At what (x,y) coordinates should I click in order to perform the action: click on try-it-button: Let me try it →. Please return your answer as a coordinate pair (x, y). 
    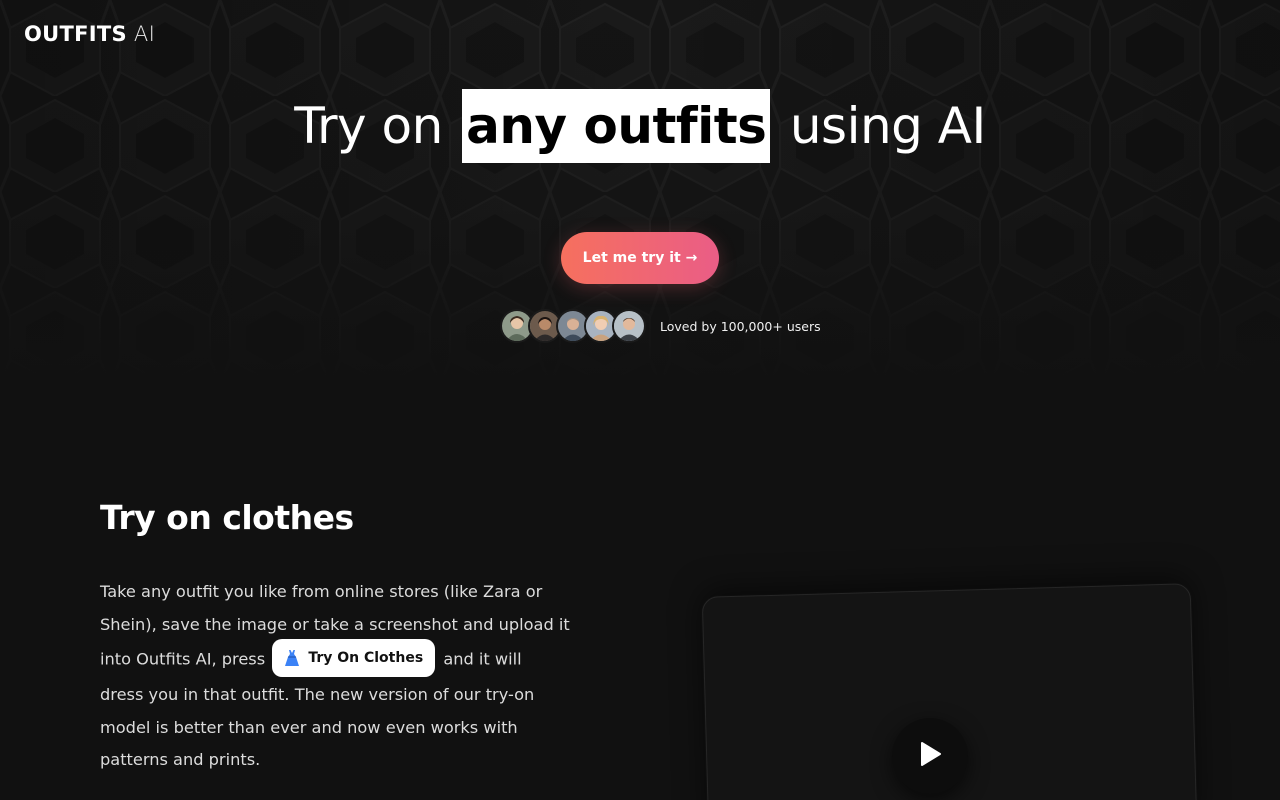
    Looking at the image, I should click on (640, 258).